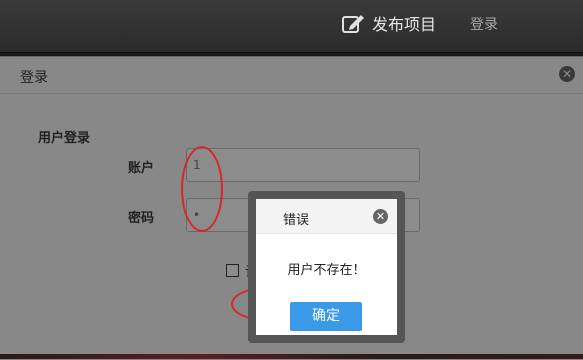 This screenshot has height=360, width=583. Describe the element at coordinates (404, 24) in the screenshot. I see `publish-project-label: 发布项目` at that location.